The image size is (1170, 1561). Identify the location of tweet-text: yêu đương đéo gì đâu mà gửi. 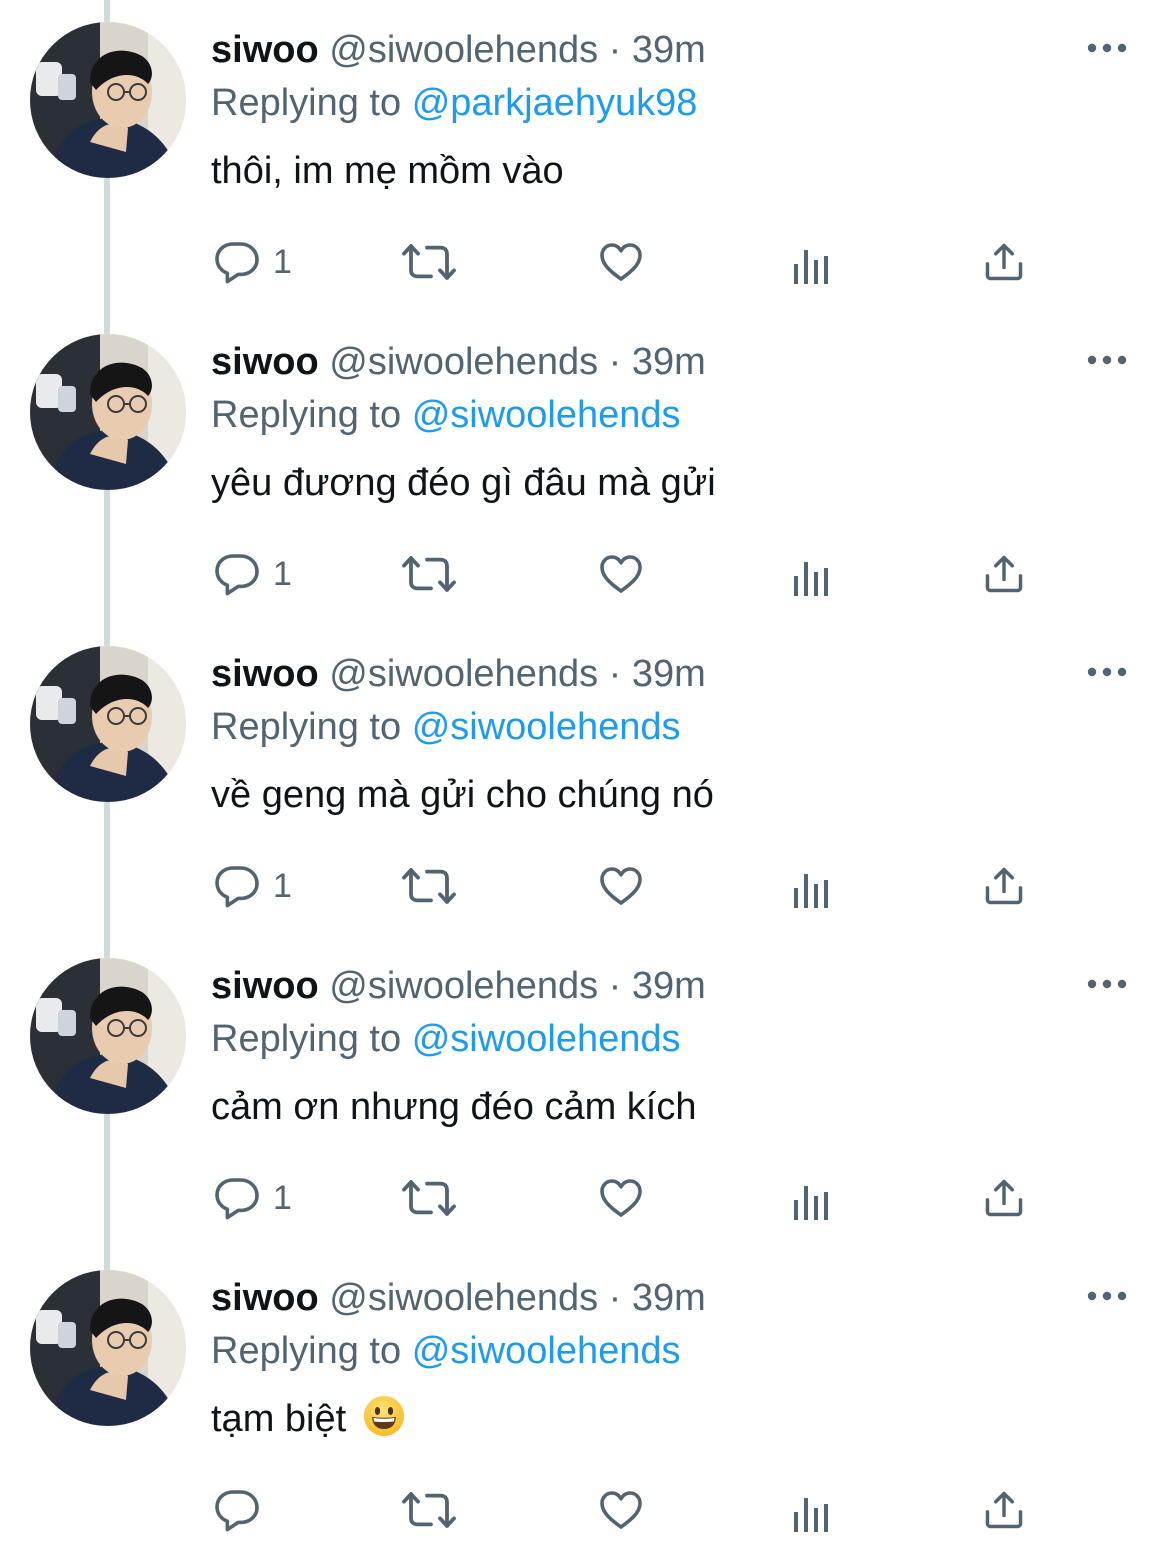
(463, 483).